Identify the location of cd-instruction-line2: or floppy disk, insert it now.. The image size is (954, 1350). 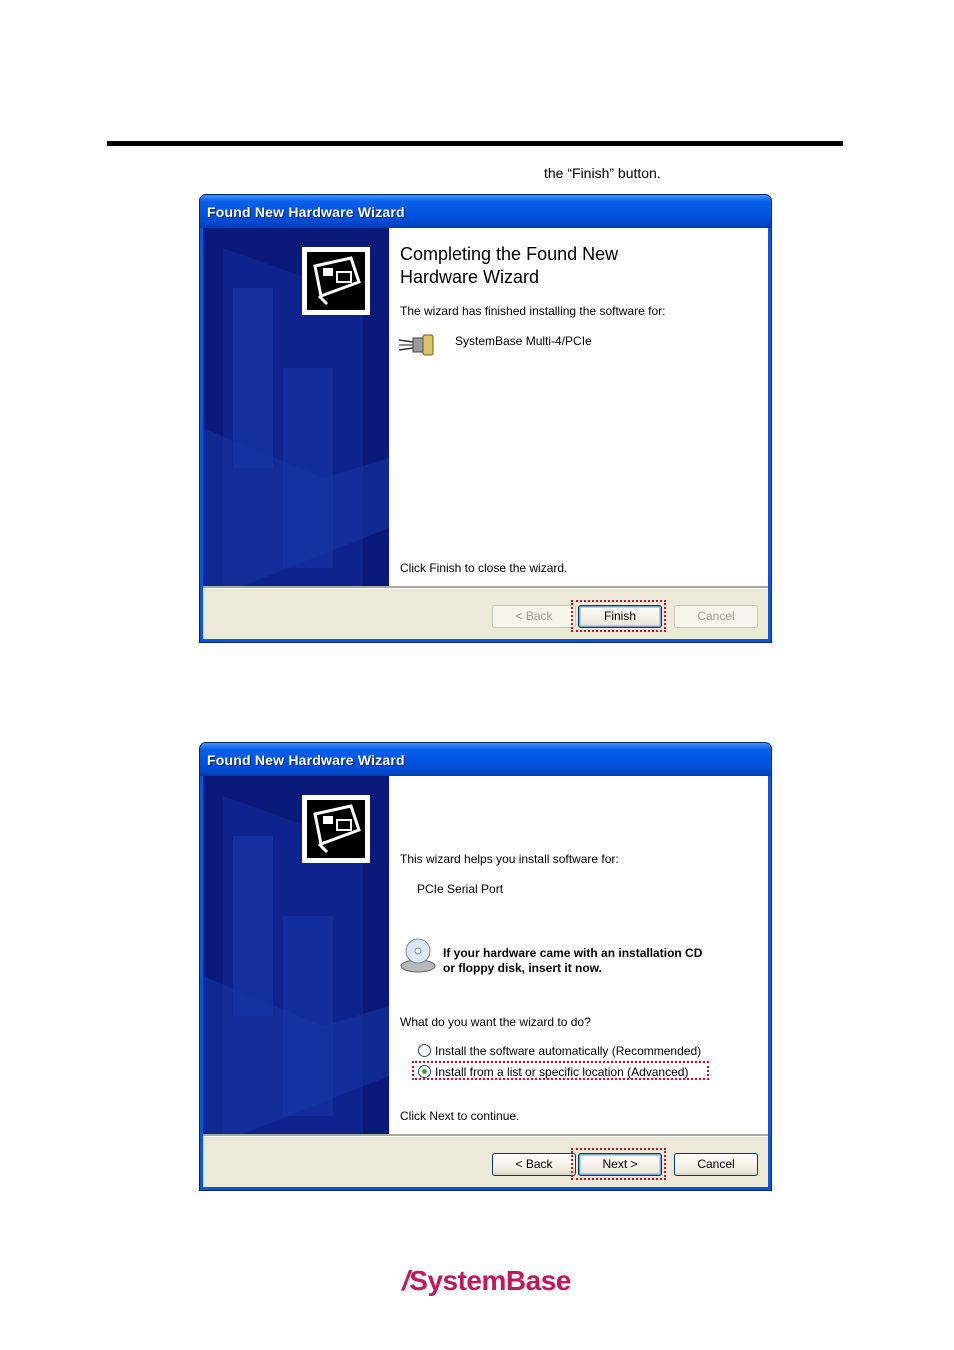
(522, 968).